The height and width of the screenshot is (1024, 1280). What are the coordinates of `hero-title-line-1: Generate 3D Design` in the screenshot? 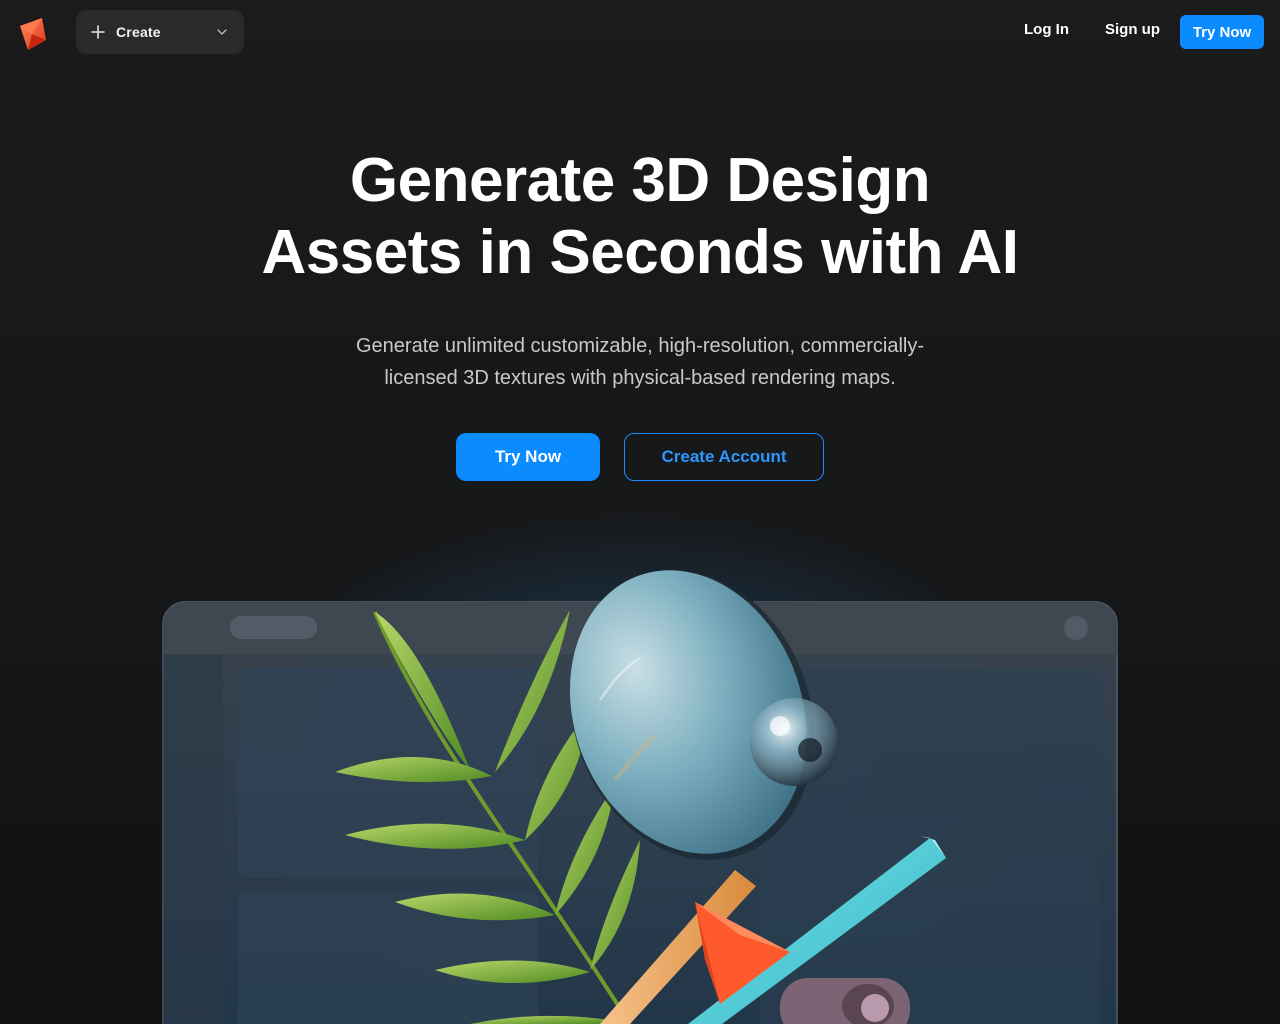 It's located at (640, 180).